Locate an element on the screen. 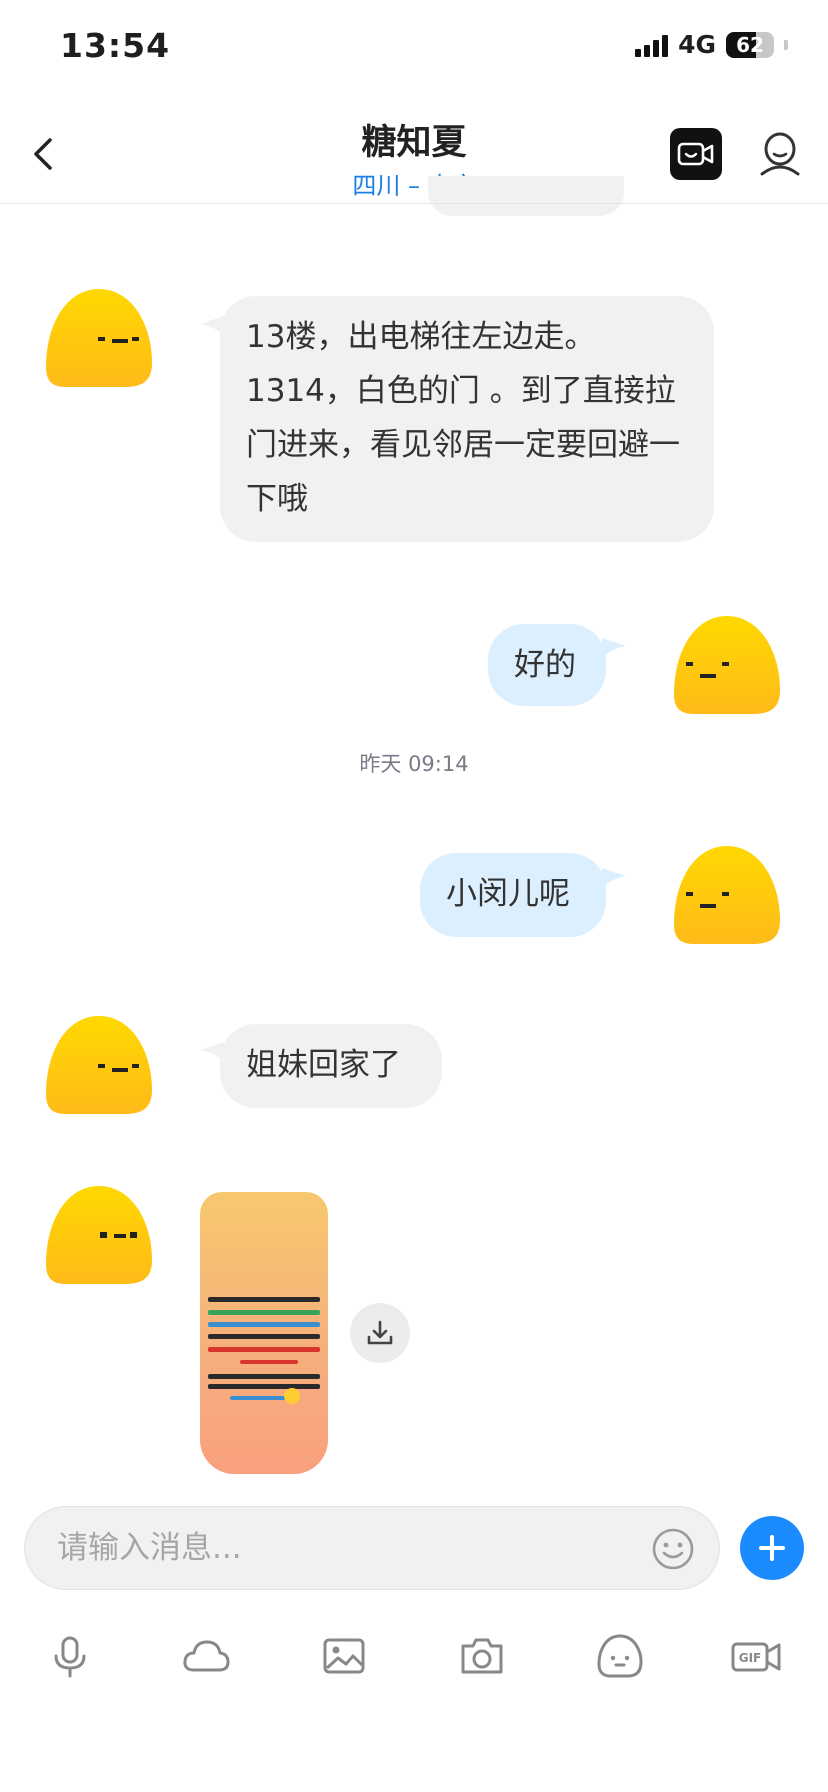 This screenshot has width=828, height=1792. download-button is located at coordinates (380, 1333).